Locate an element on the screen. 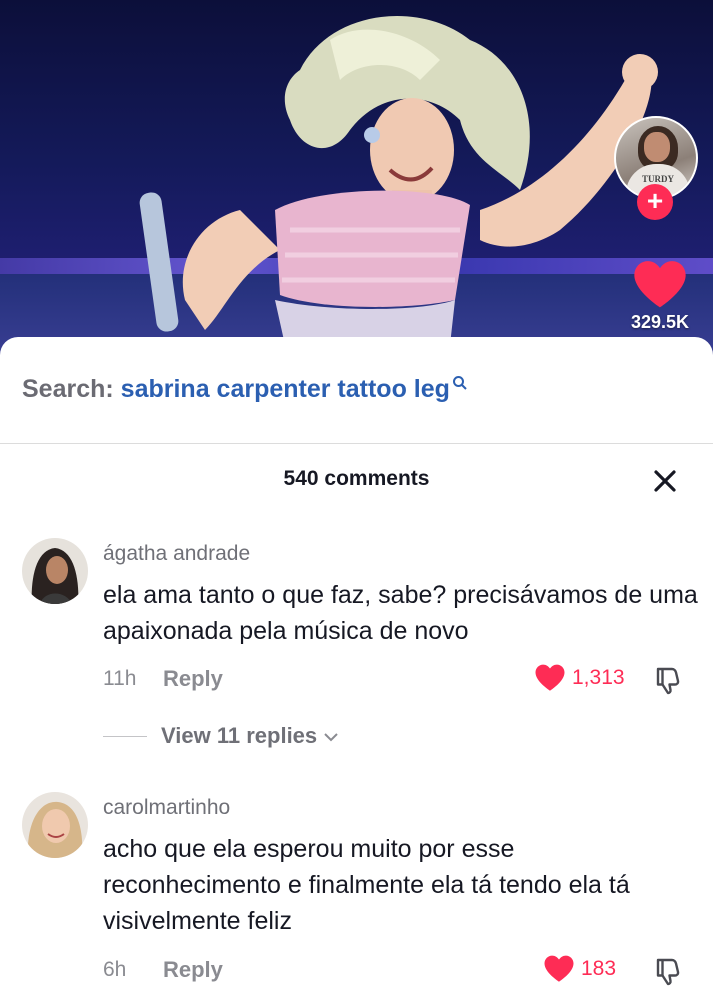  search-suggestion: Search: sabrina carpenter tattoo leg is located at coordinates (245, 389).